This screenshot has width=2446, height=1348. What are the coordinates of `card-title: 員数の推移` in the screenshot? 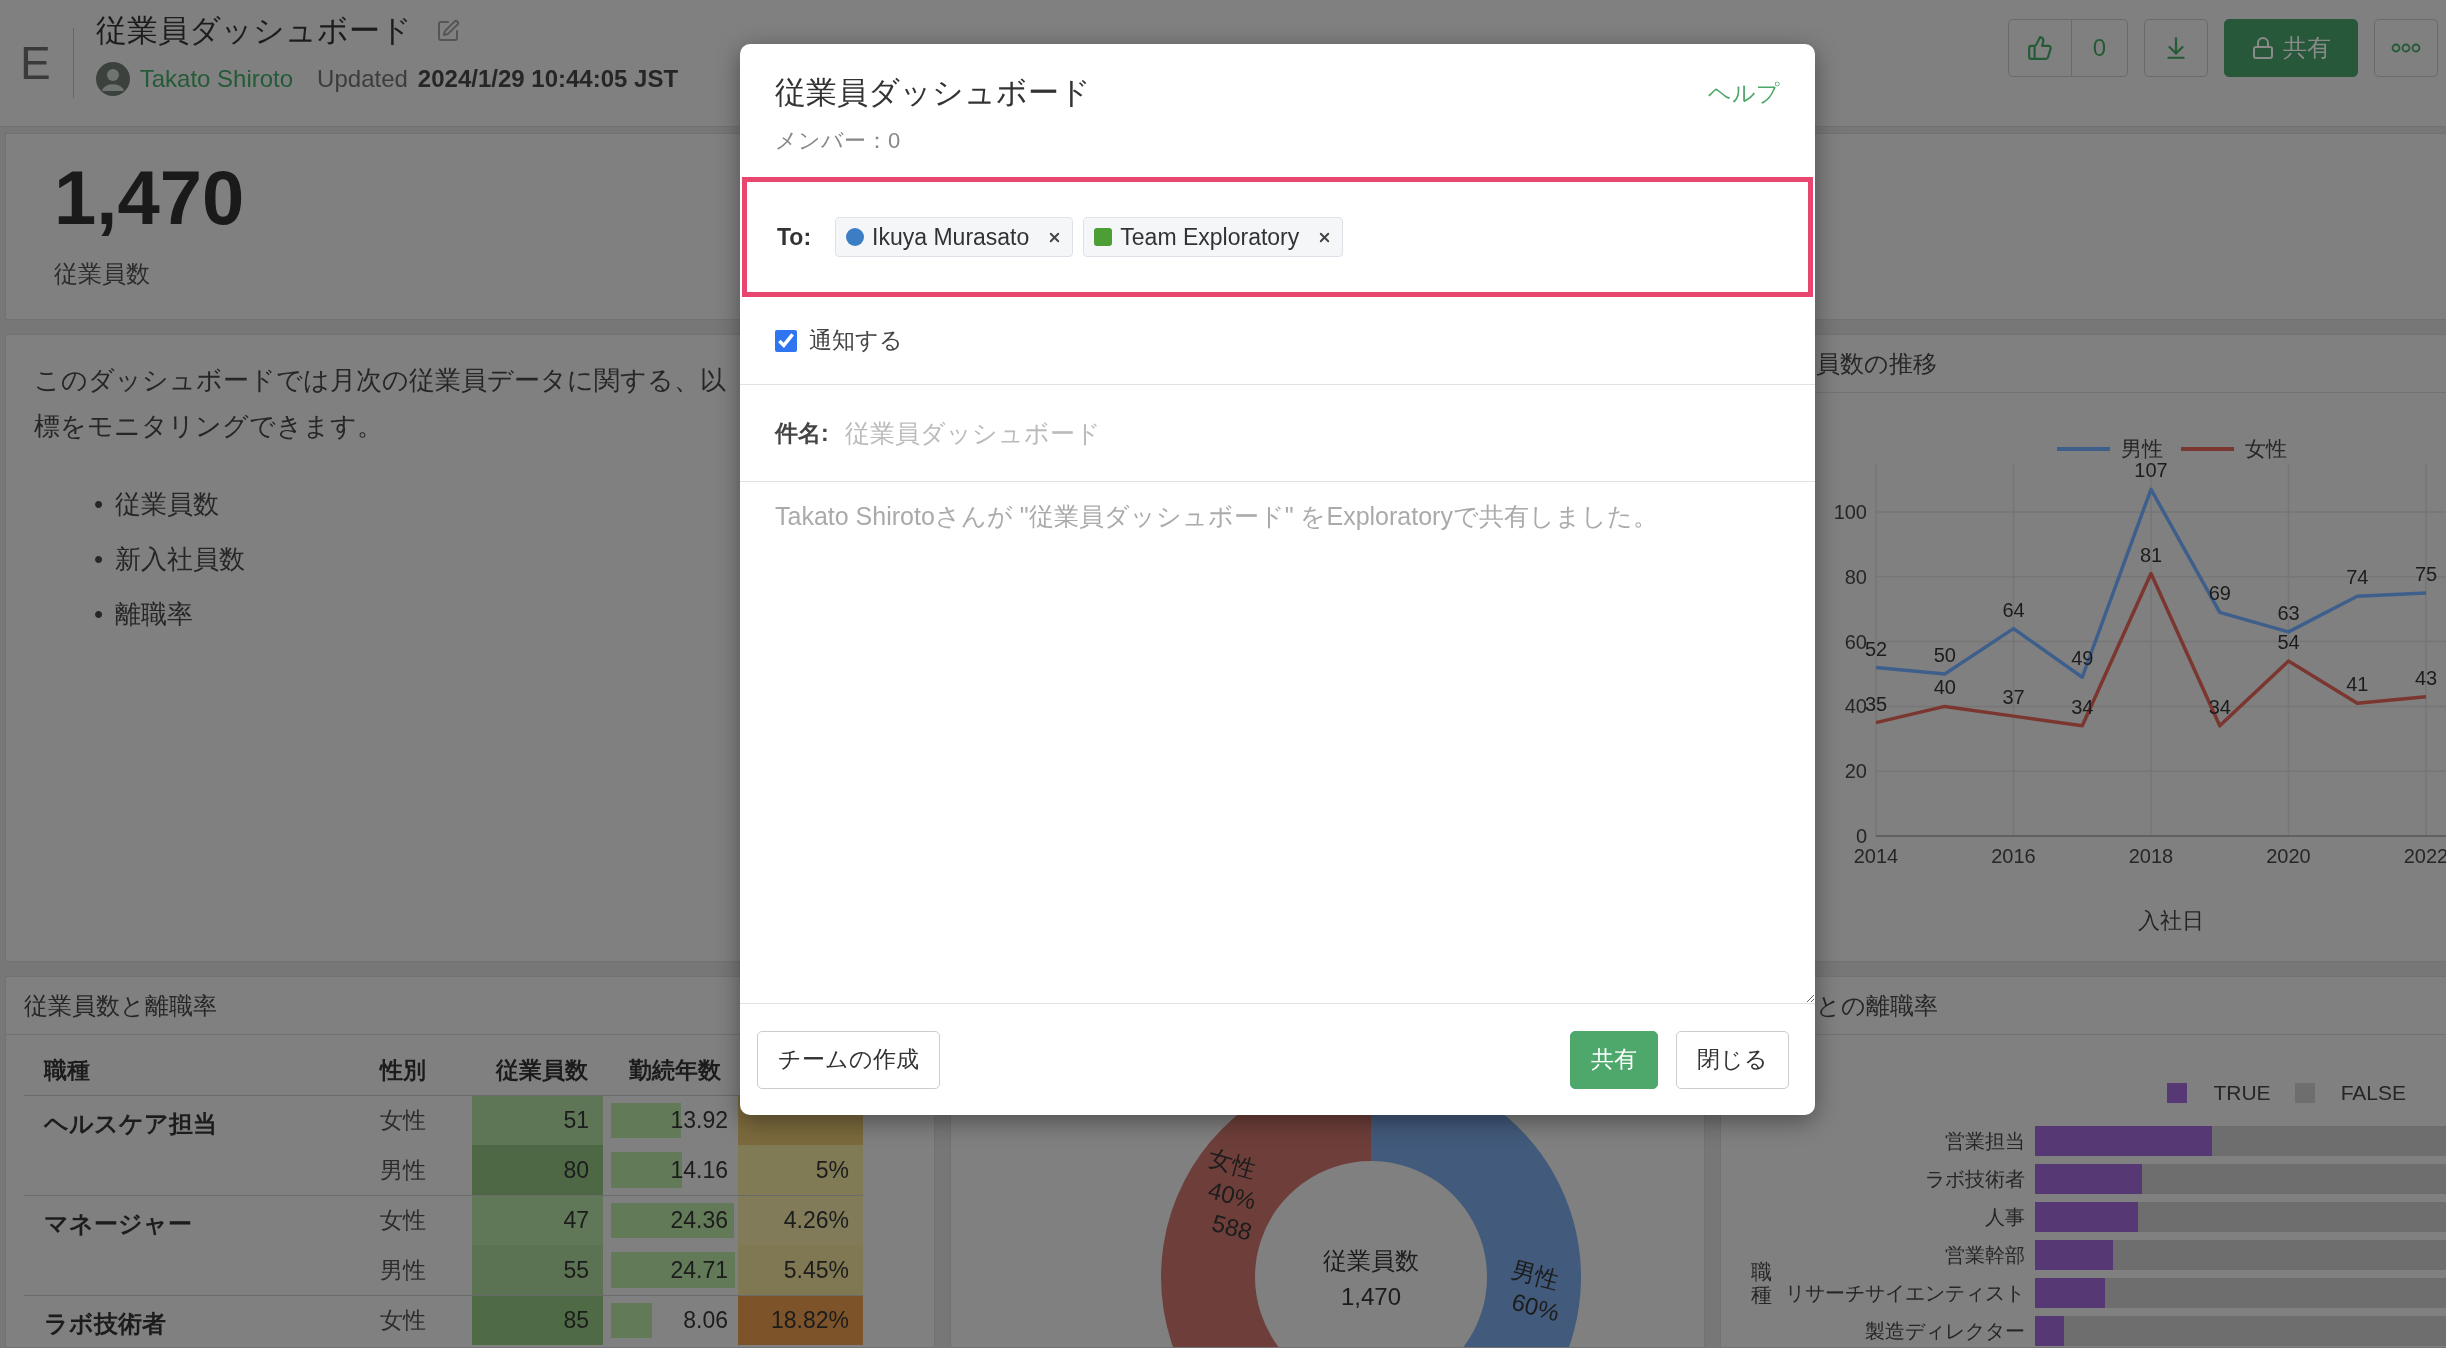 It's located at (1876, 363).